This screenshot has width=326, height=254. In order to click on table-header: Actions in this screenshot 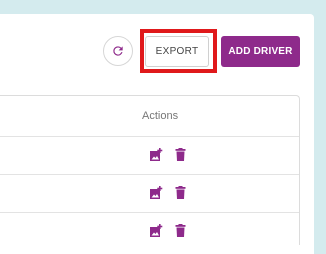, I will do `click(149, 116)`.